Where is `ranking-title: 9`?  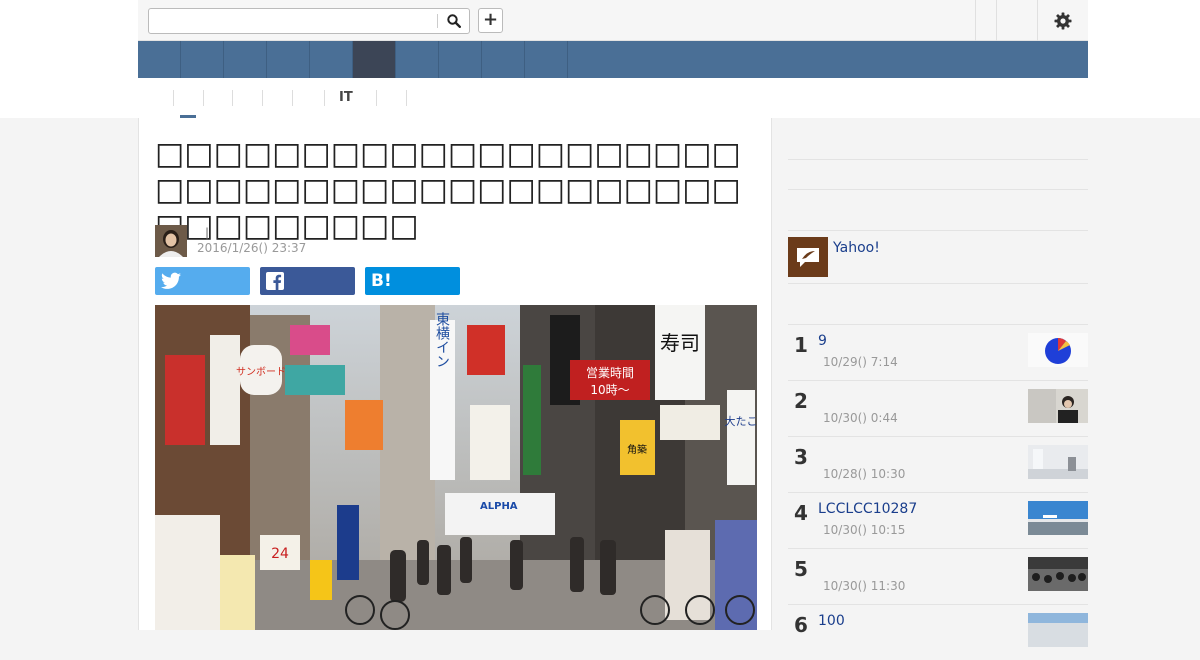 ranking-title: 9 is located at coordinates (822, 341).